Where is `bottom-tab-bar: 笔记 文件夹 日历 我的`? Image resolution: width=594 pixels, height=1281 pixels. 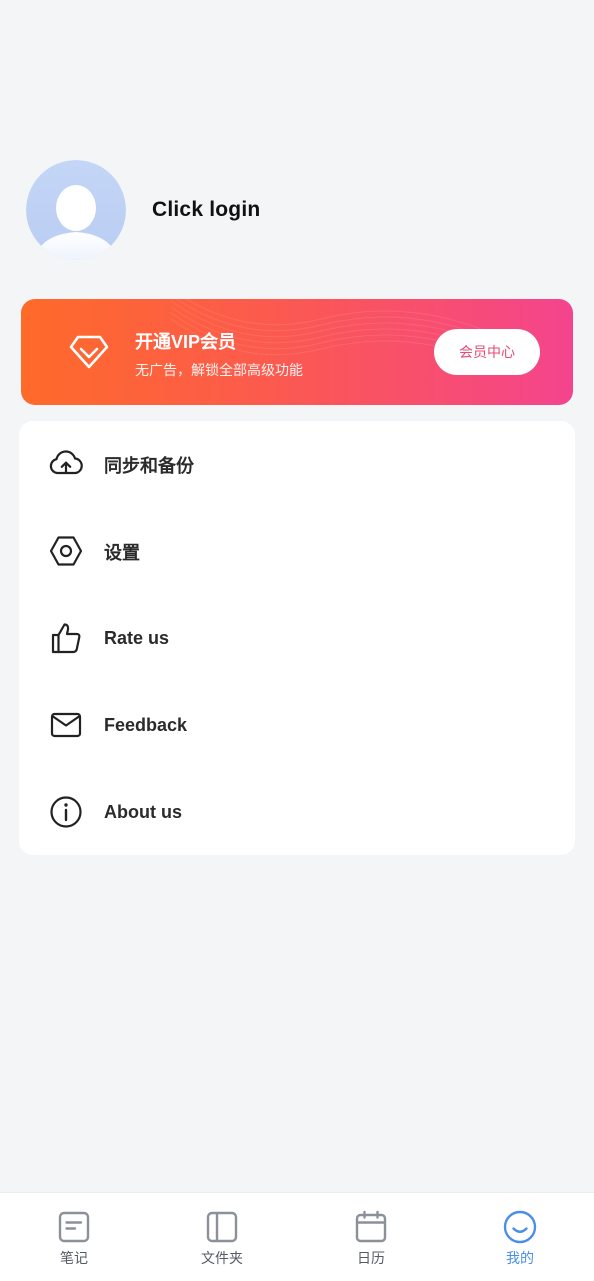
bottom-tab-bar: 笔记 文件夹 日历 我的 is located at coordinates (297, 1236).